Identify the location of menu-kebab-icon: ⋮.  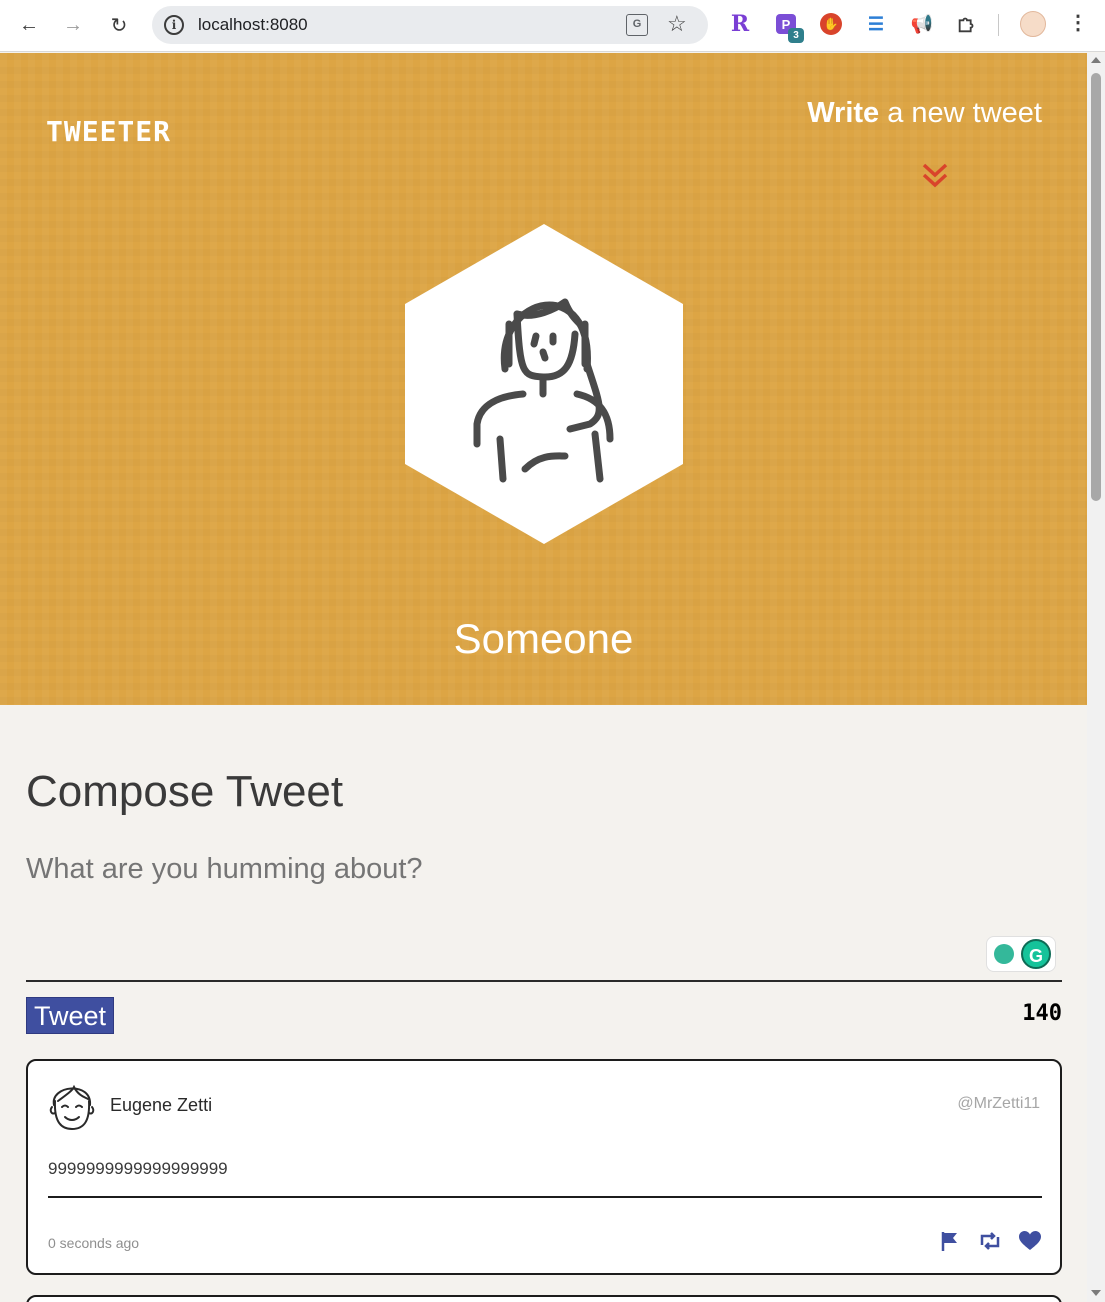
(1078, 22).